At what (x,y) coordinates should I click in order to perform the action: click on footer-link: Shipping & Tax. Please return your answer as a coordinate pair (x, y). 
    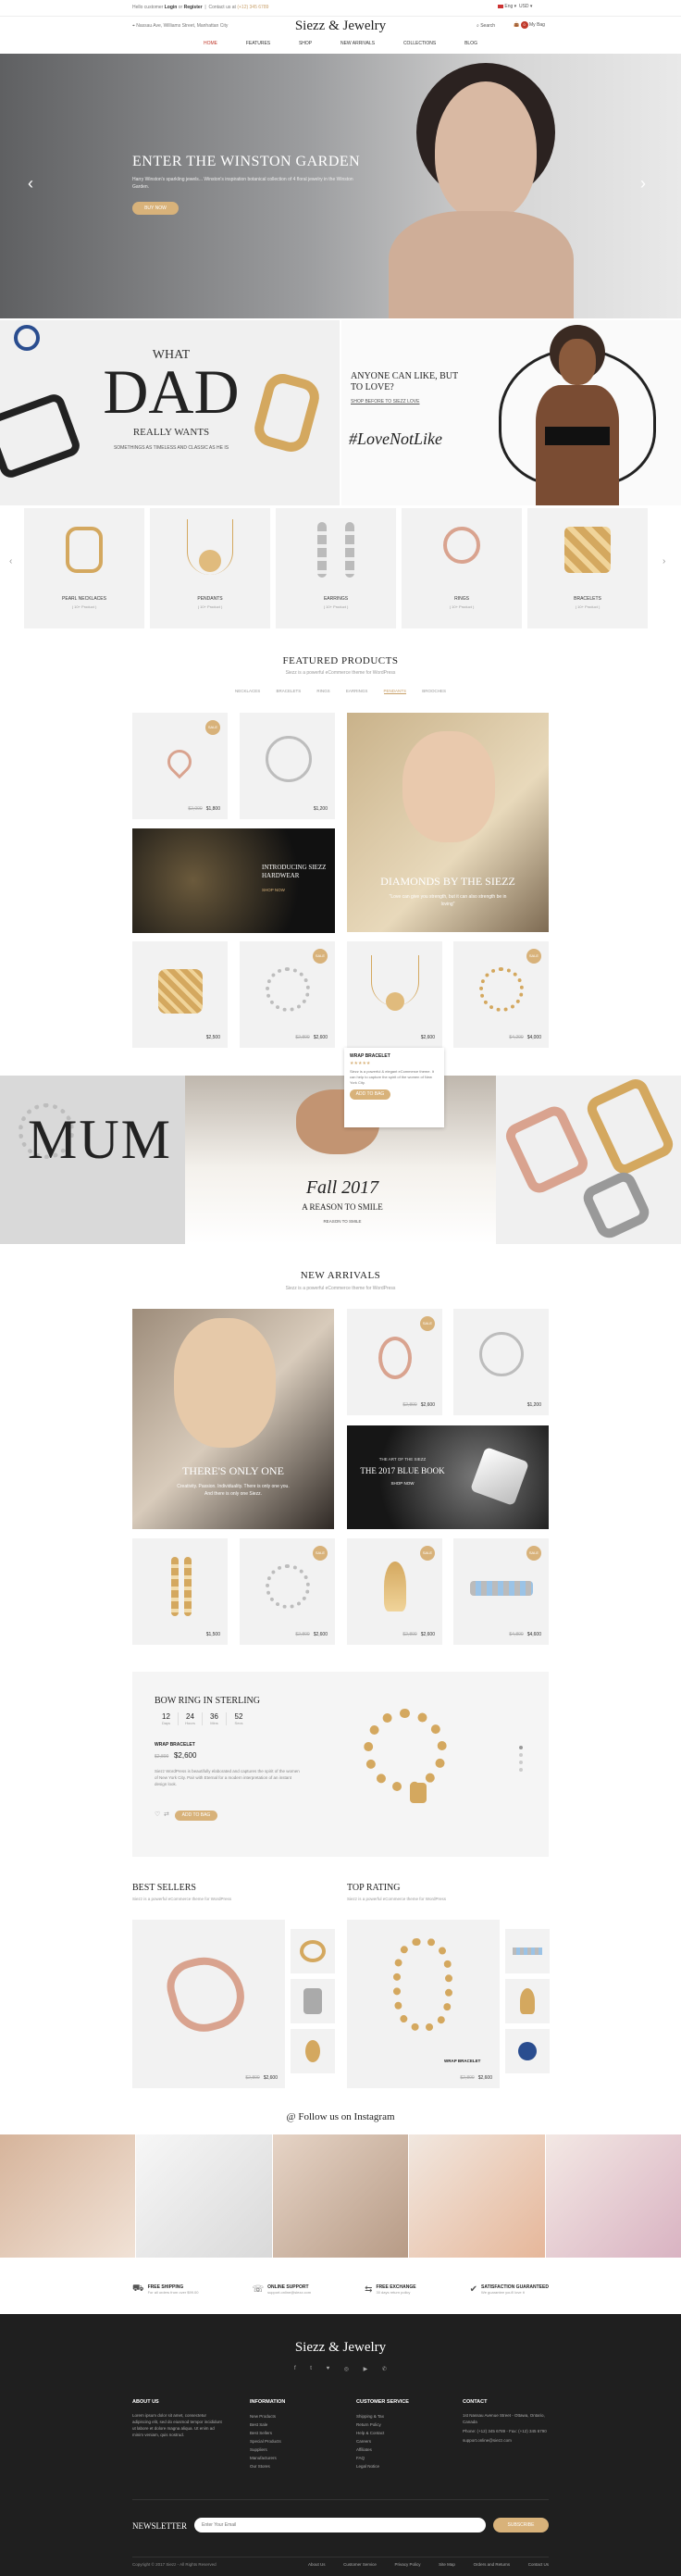
    Looking at the image, I should click on (398, 2416).